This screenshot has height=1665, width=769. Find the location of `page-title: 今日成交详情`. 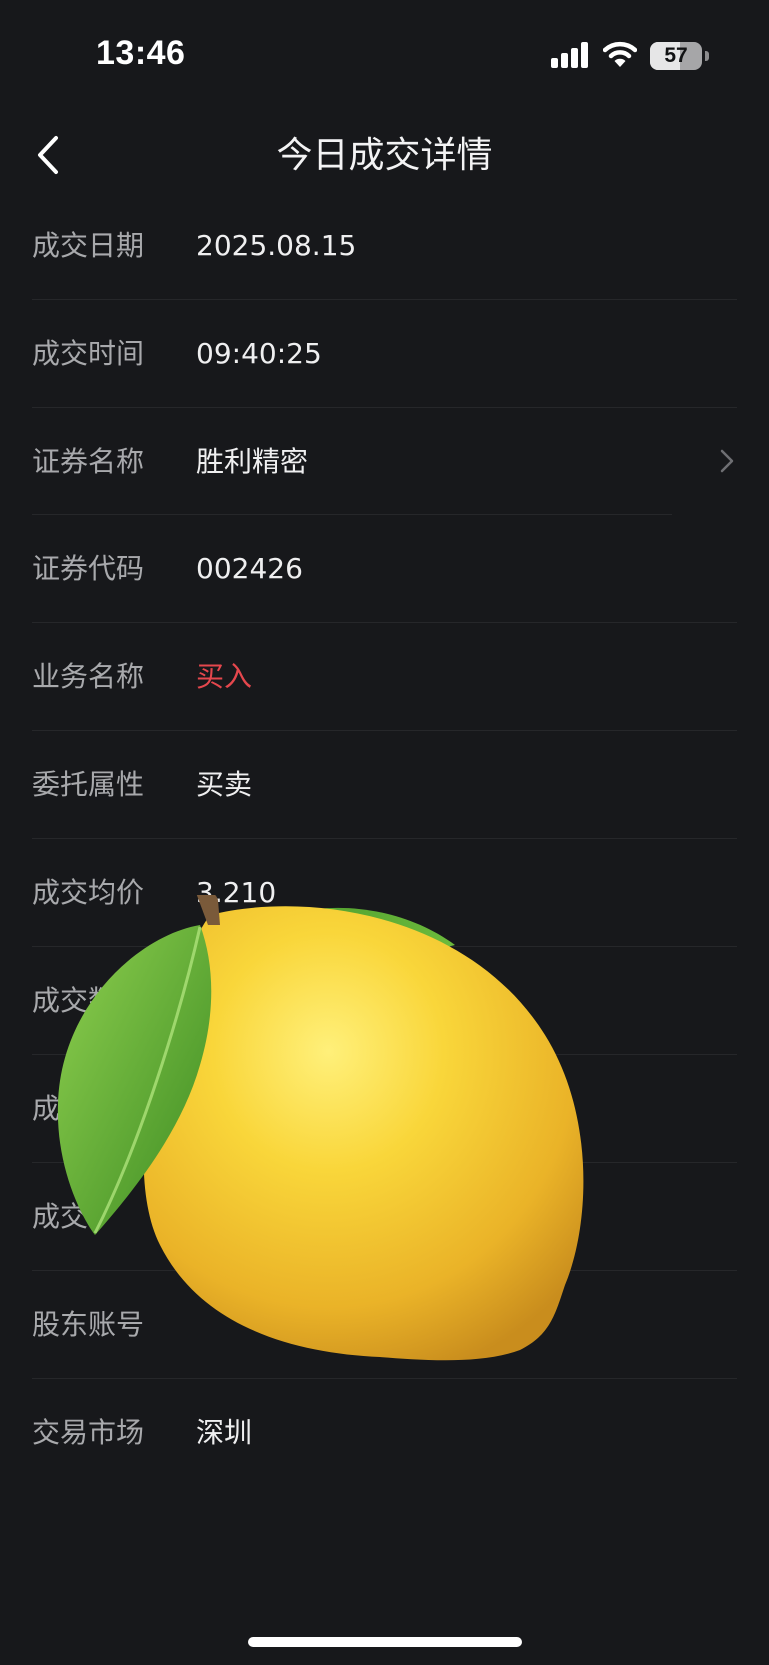

page-title: 今日成交详情 is located at coordinates (384, 155).